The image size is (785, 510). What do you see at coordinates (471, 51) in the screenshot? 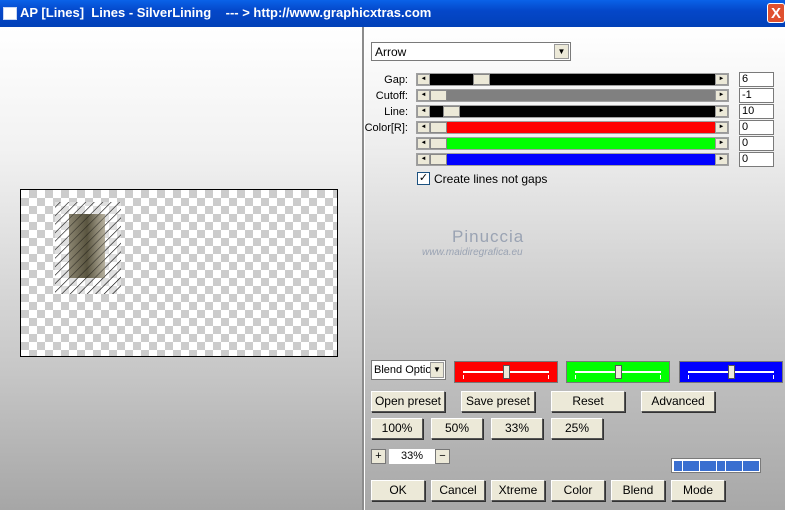
I see `preset-dropdown: Arrow ▼` at bounding box center [471, 51].